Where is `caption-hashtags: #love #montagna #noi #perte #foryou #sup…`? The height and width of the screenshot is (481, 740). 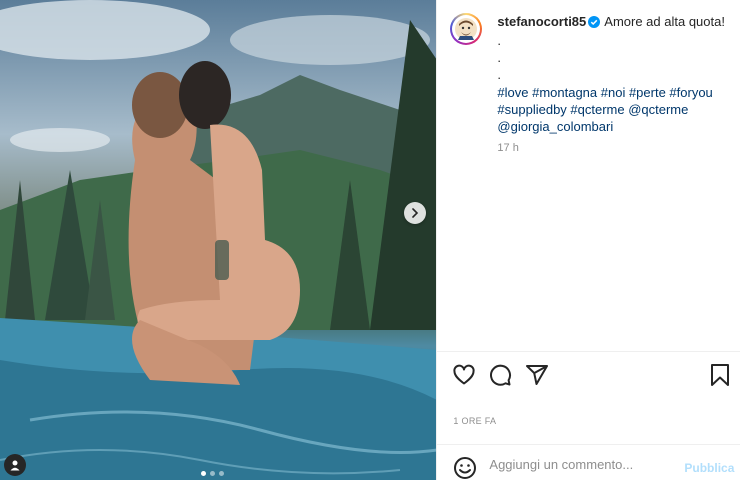 caption-hashtags: #love #montagna #noi #perte #foryou #sup… is located at coordinates (611, 109).